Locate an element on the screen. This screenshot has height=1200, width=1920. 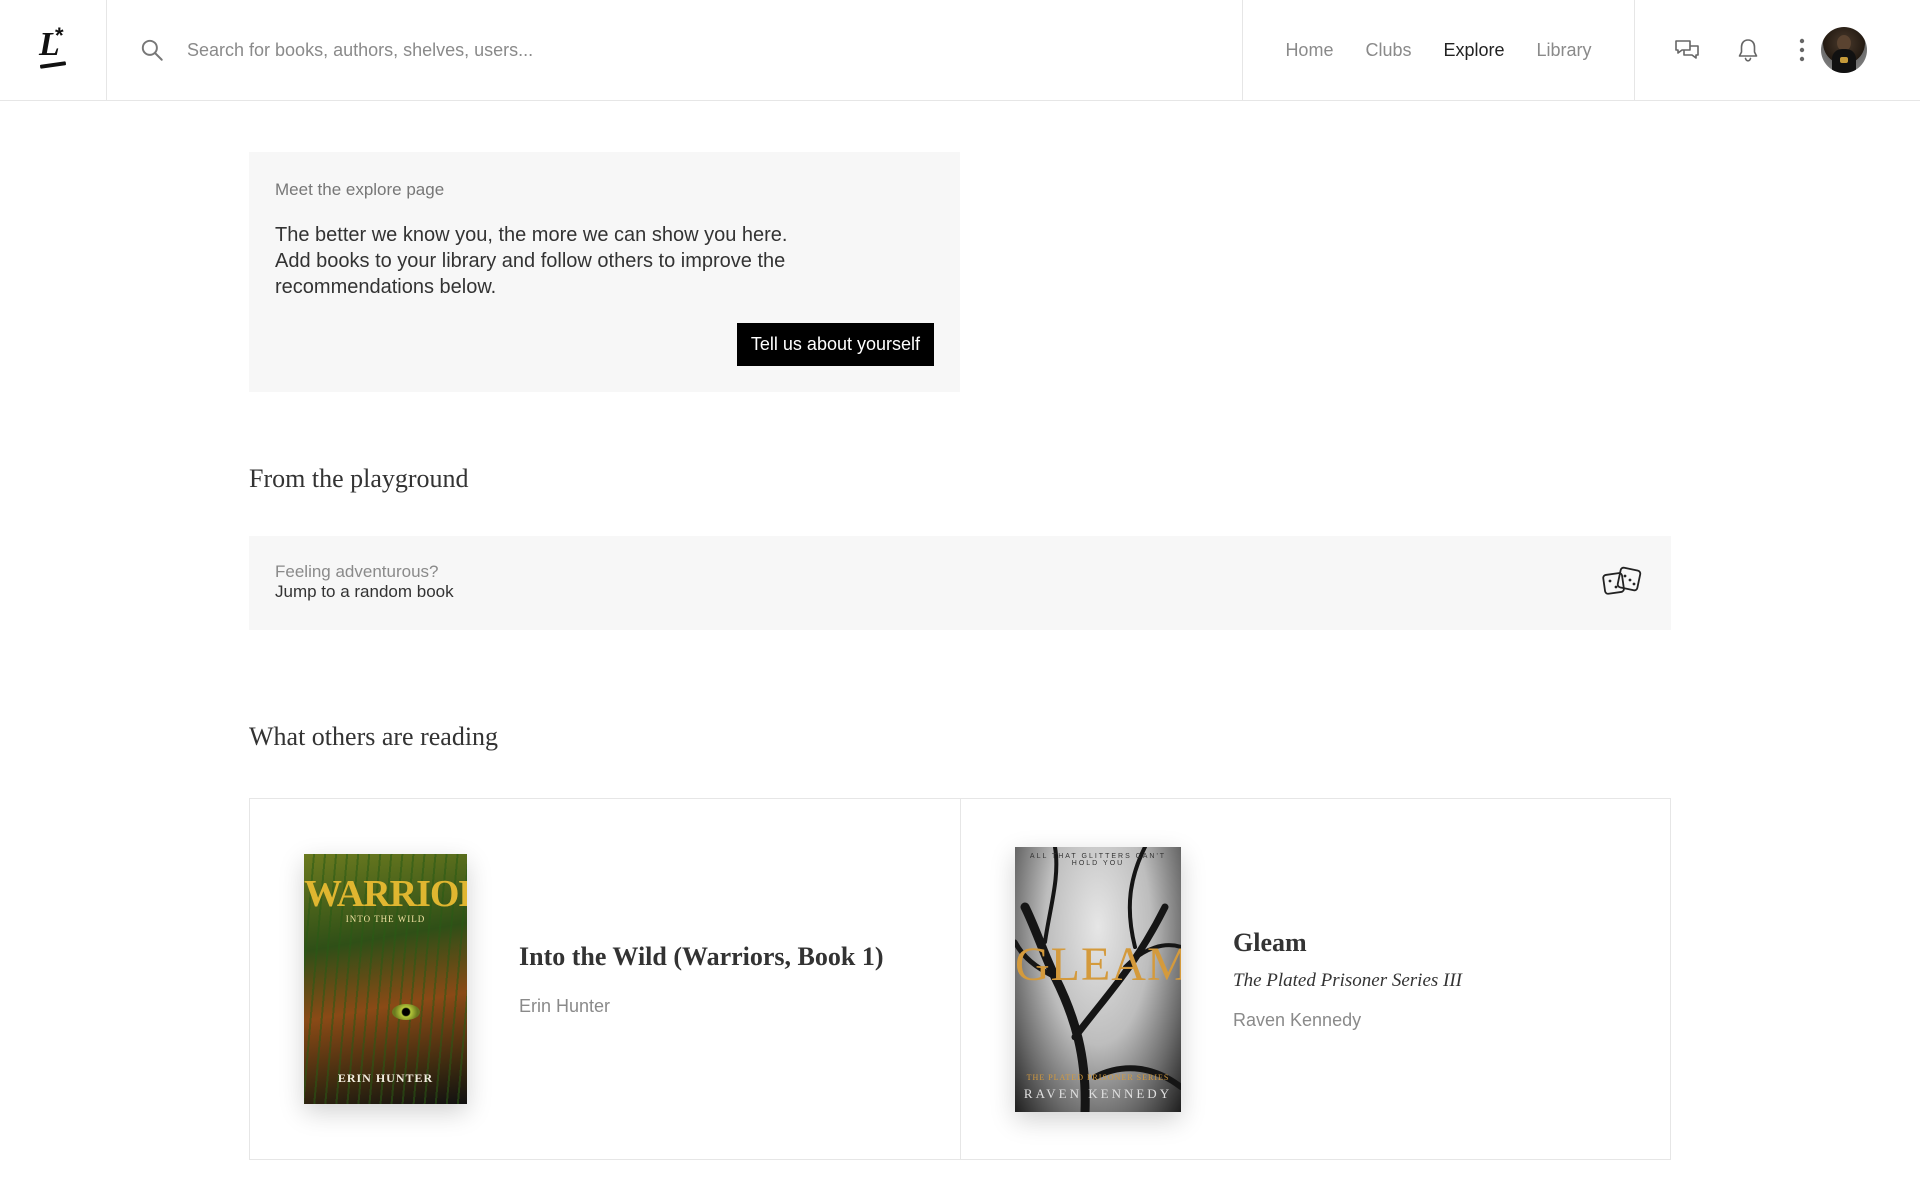
book-author: Erin Hunter is located at coordinates (701, 1006).